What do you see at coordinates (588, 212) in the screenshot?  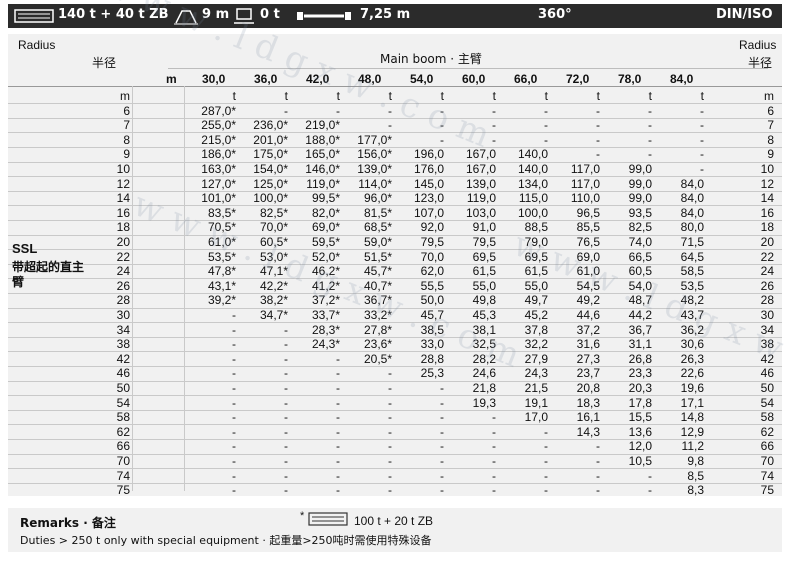 I see `capacity-cell: 96,5` at bounding box center [588, 212].